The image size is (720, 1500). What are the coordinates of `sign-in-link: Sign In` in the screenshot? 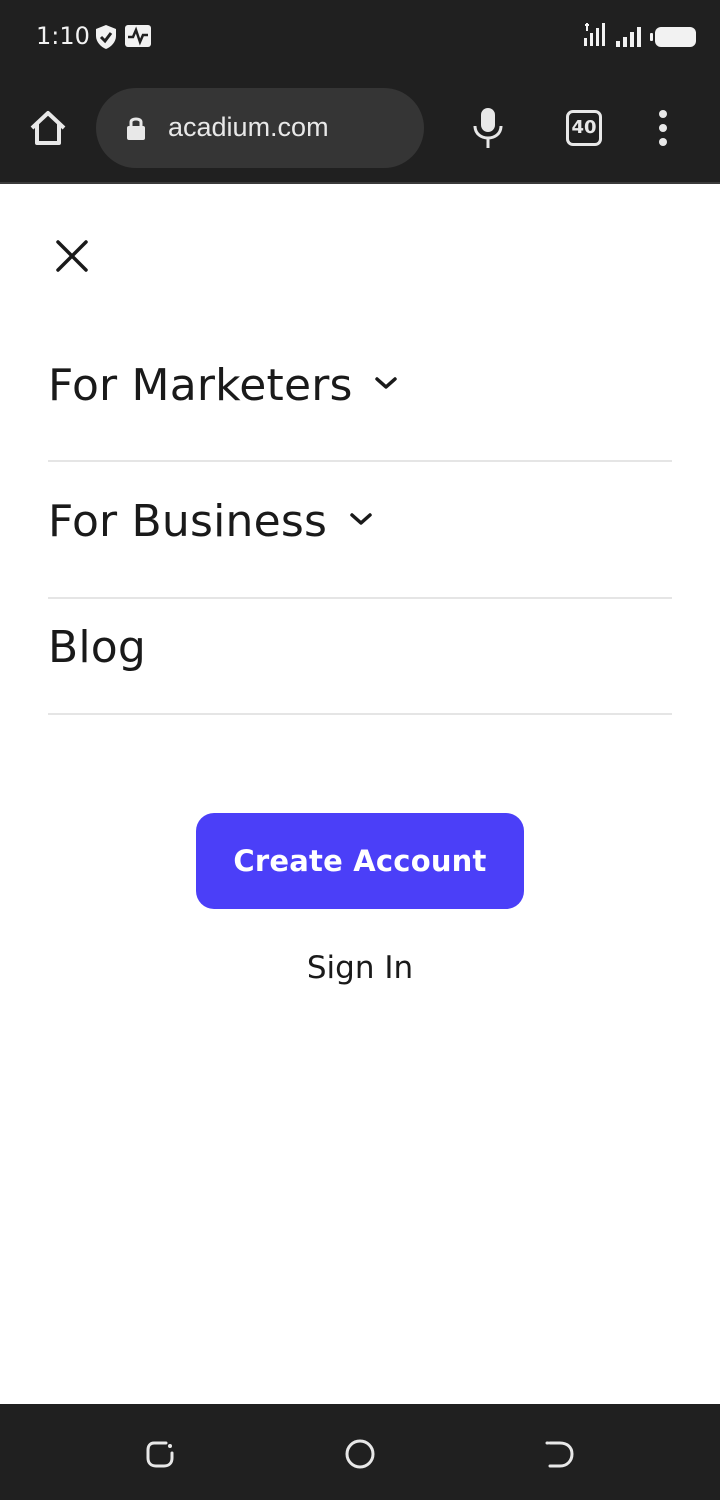 It's located at (360, 968).